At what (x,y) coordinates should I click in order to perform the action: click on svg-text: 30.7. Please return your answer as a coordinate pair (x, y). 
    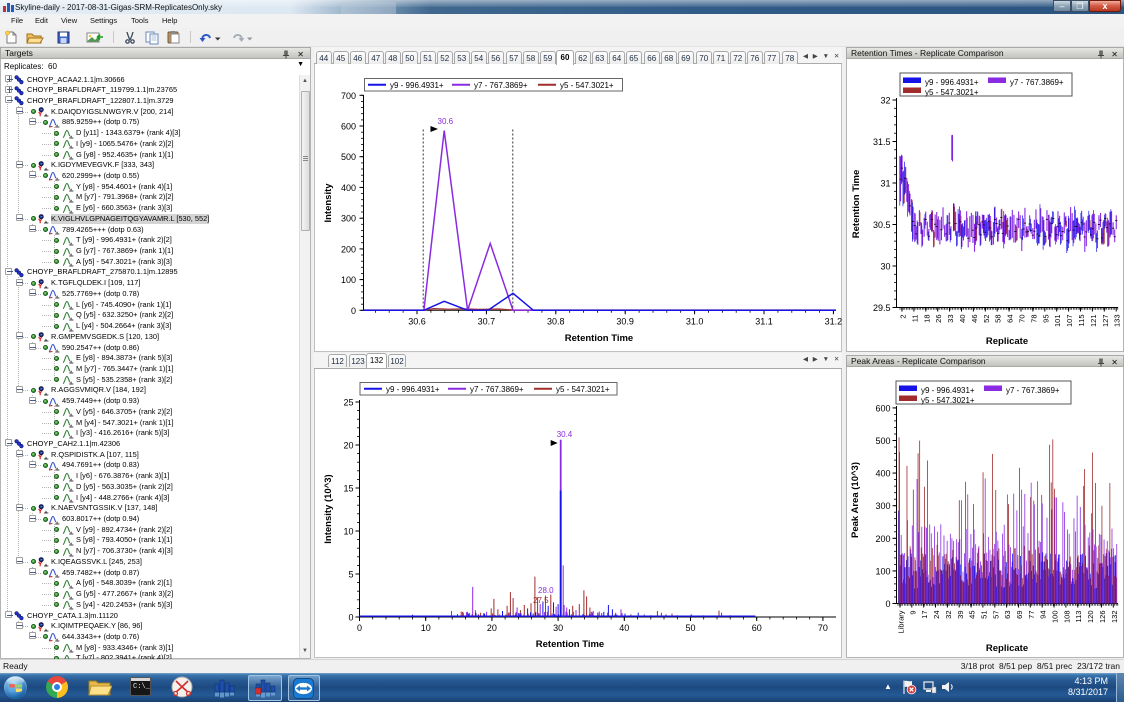
    Looking at the image, I should click on (487, 321).